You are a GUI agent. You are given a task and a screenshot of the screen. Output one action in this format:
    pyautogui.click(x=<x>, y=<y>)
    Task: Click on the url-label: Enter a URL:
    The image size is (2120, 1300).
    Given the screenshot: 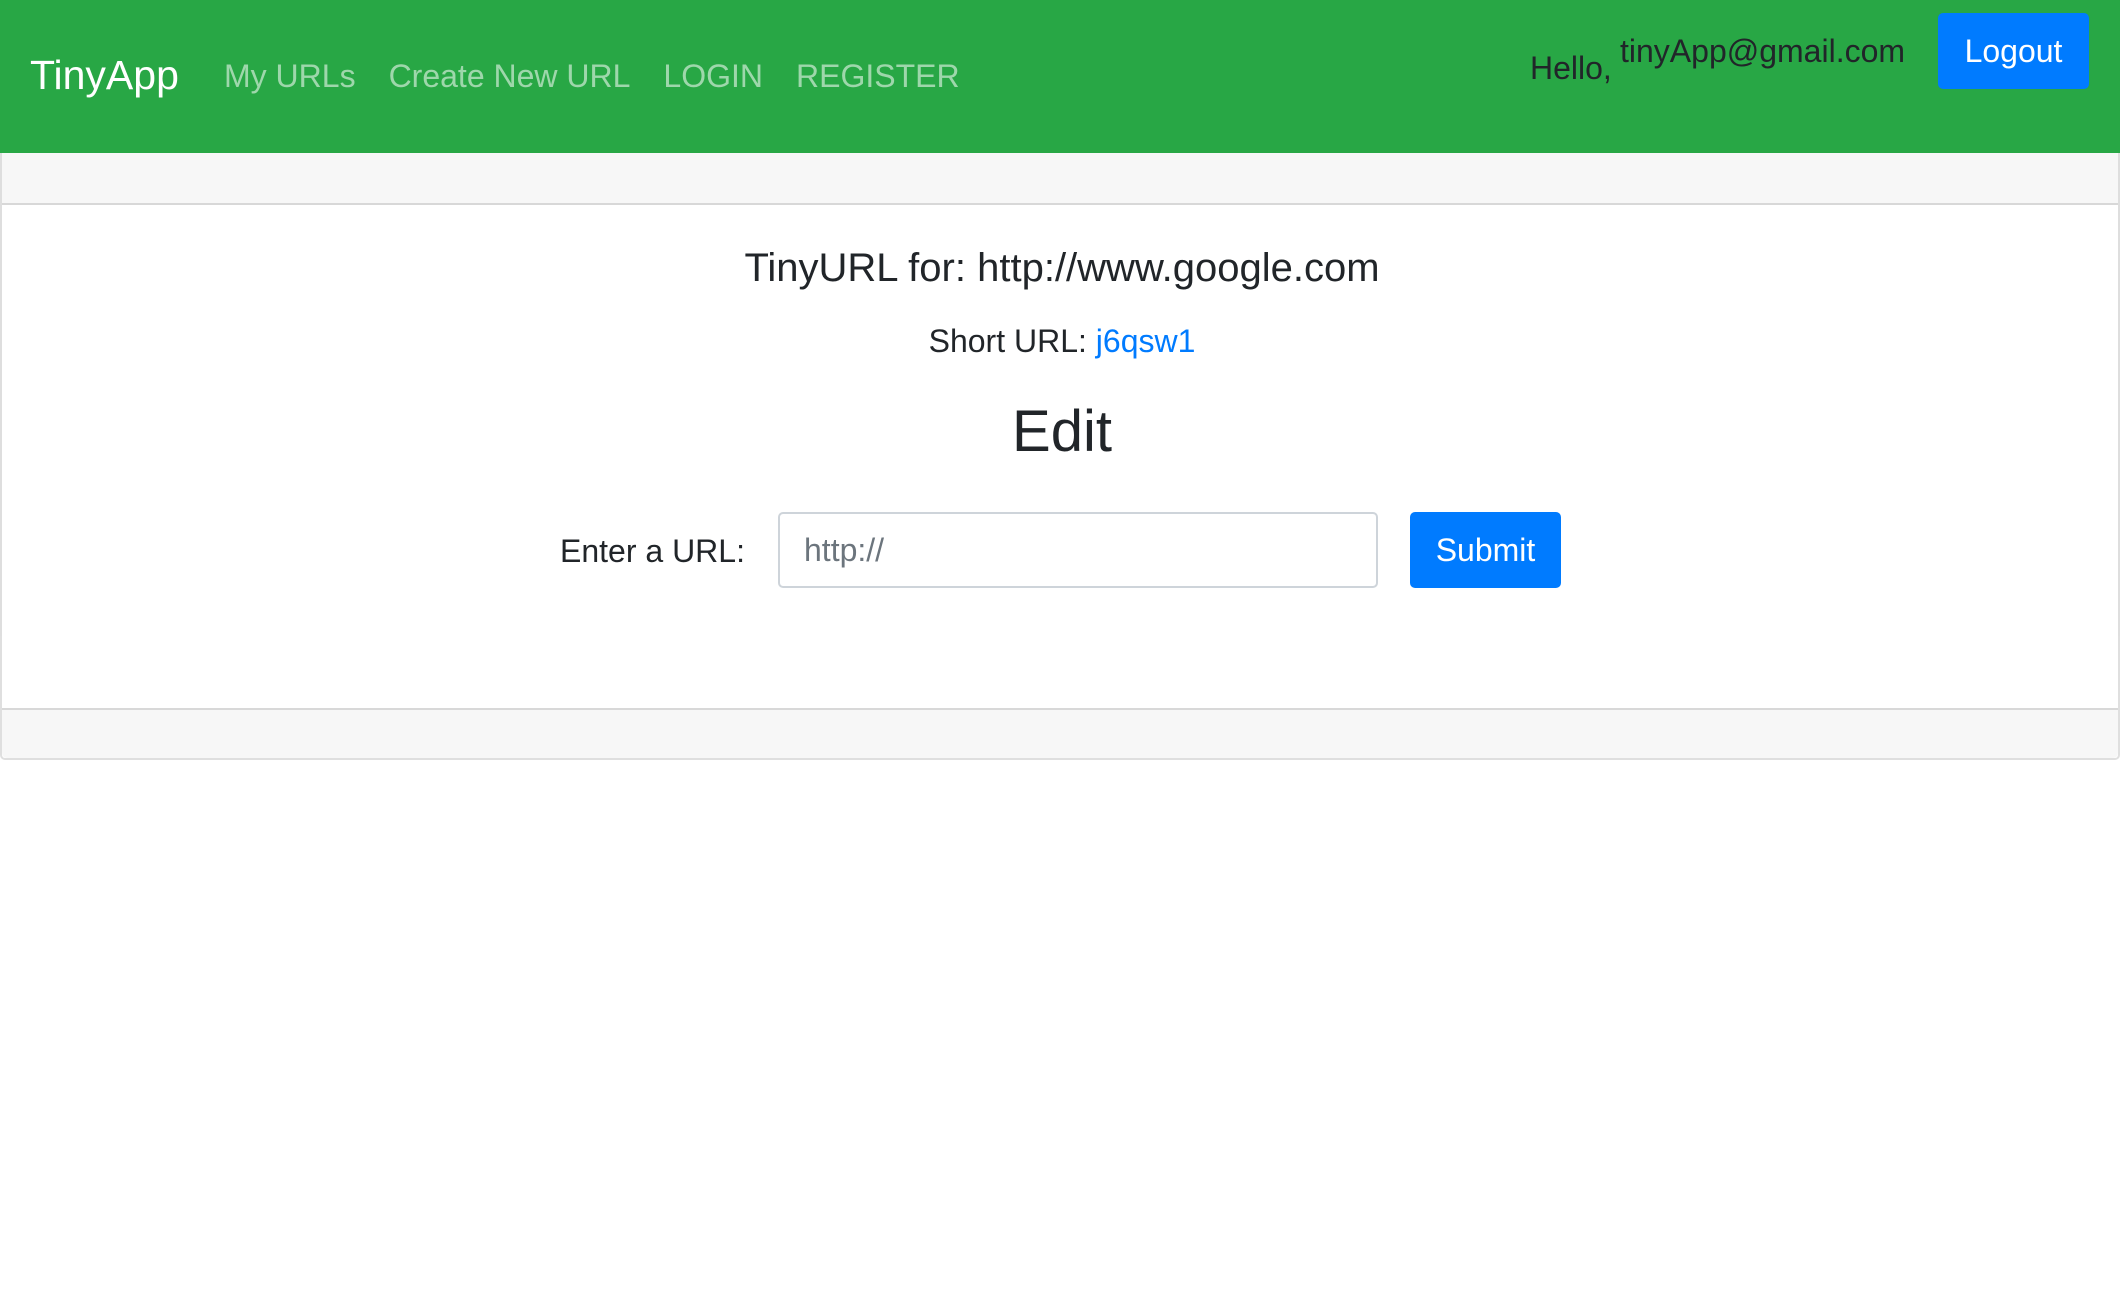 What is the action you would take?
    pyautogui.click(x=652, y=551)
    